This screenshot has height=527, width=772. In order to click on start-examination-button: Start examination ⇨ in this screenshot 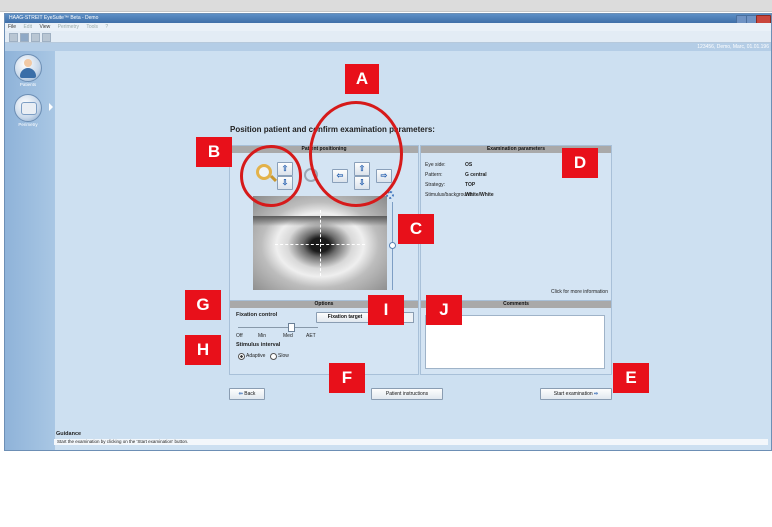, I will do `click(576, 394)`.